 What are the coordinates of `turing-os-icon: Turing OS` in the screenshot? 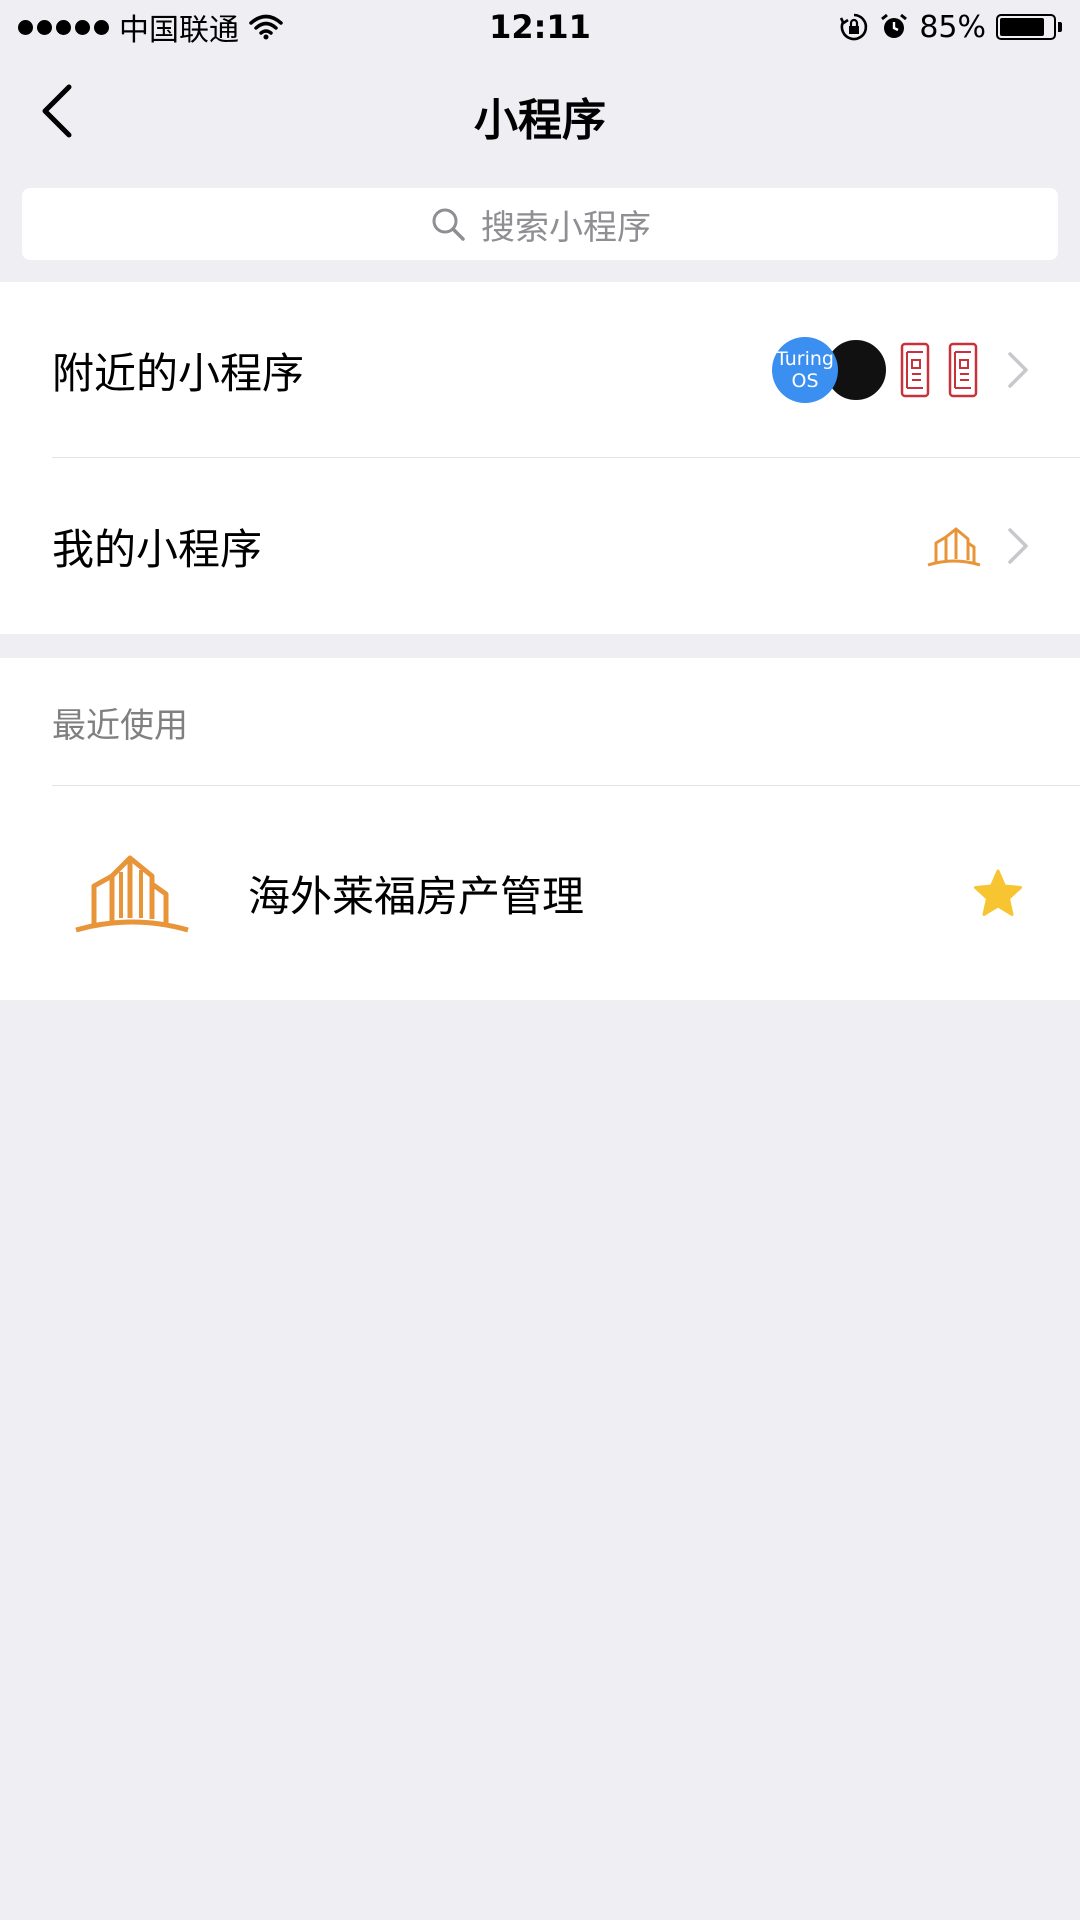 It's located at (805, 370).